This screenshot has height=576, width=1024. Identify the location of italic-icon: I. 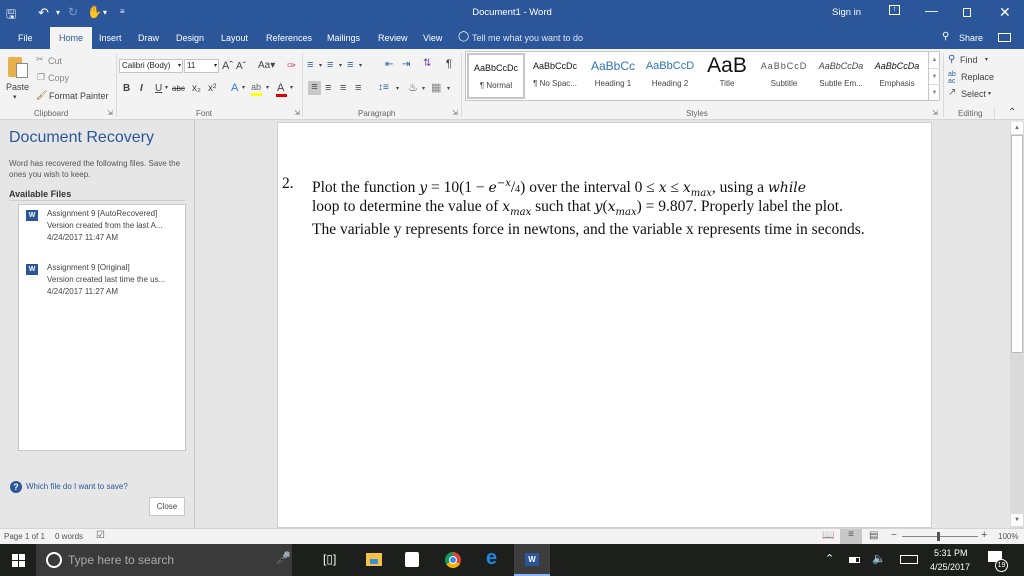
(141, 88).